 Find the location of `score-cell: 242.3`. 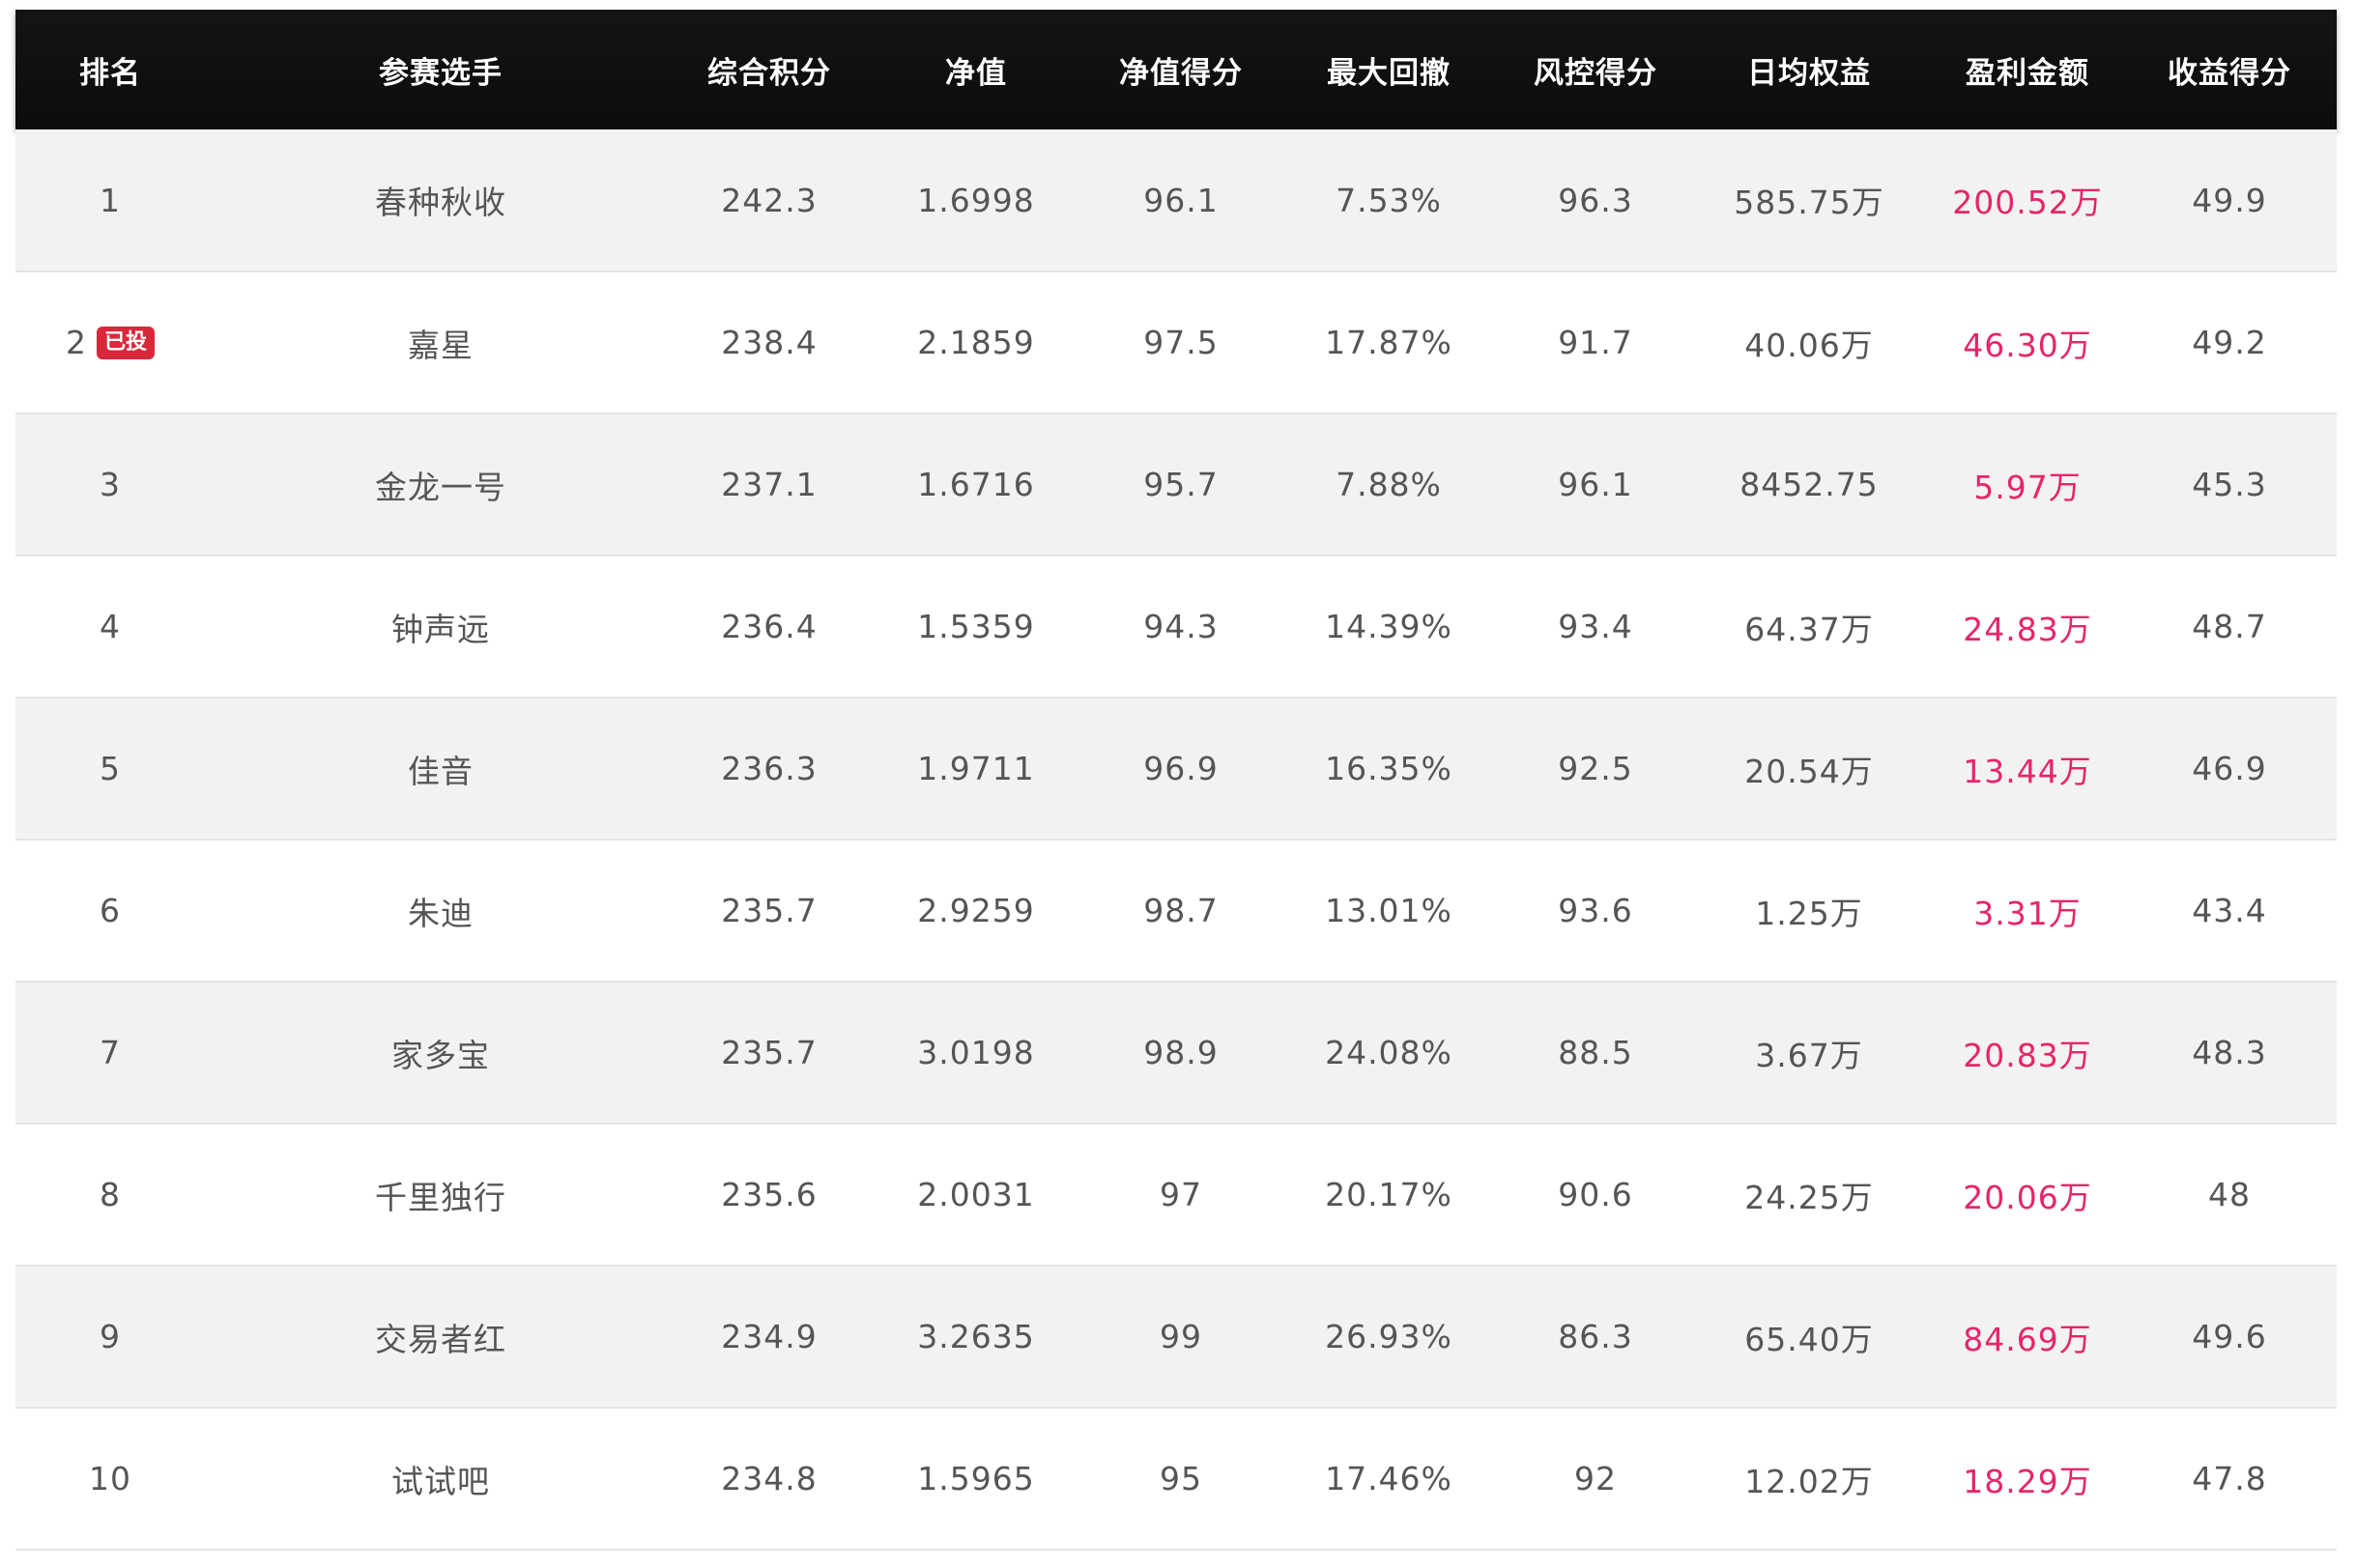

score-cell: 242.3 is located at coordinates (770, 200).